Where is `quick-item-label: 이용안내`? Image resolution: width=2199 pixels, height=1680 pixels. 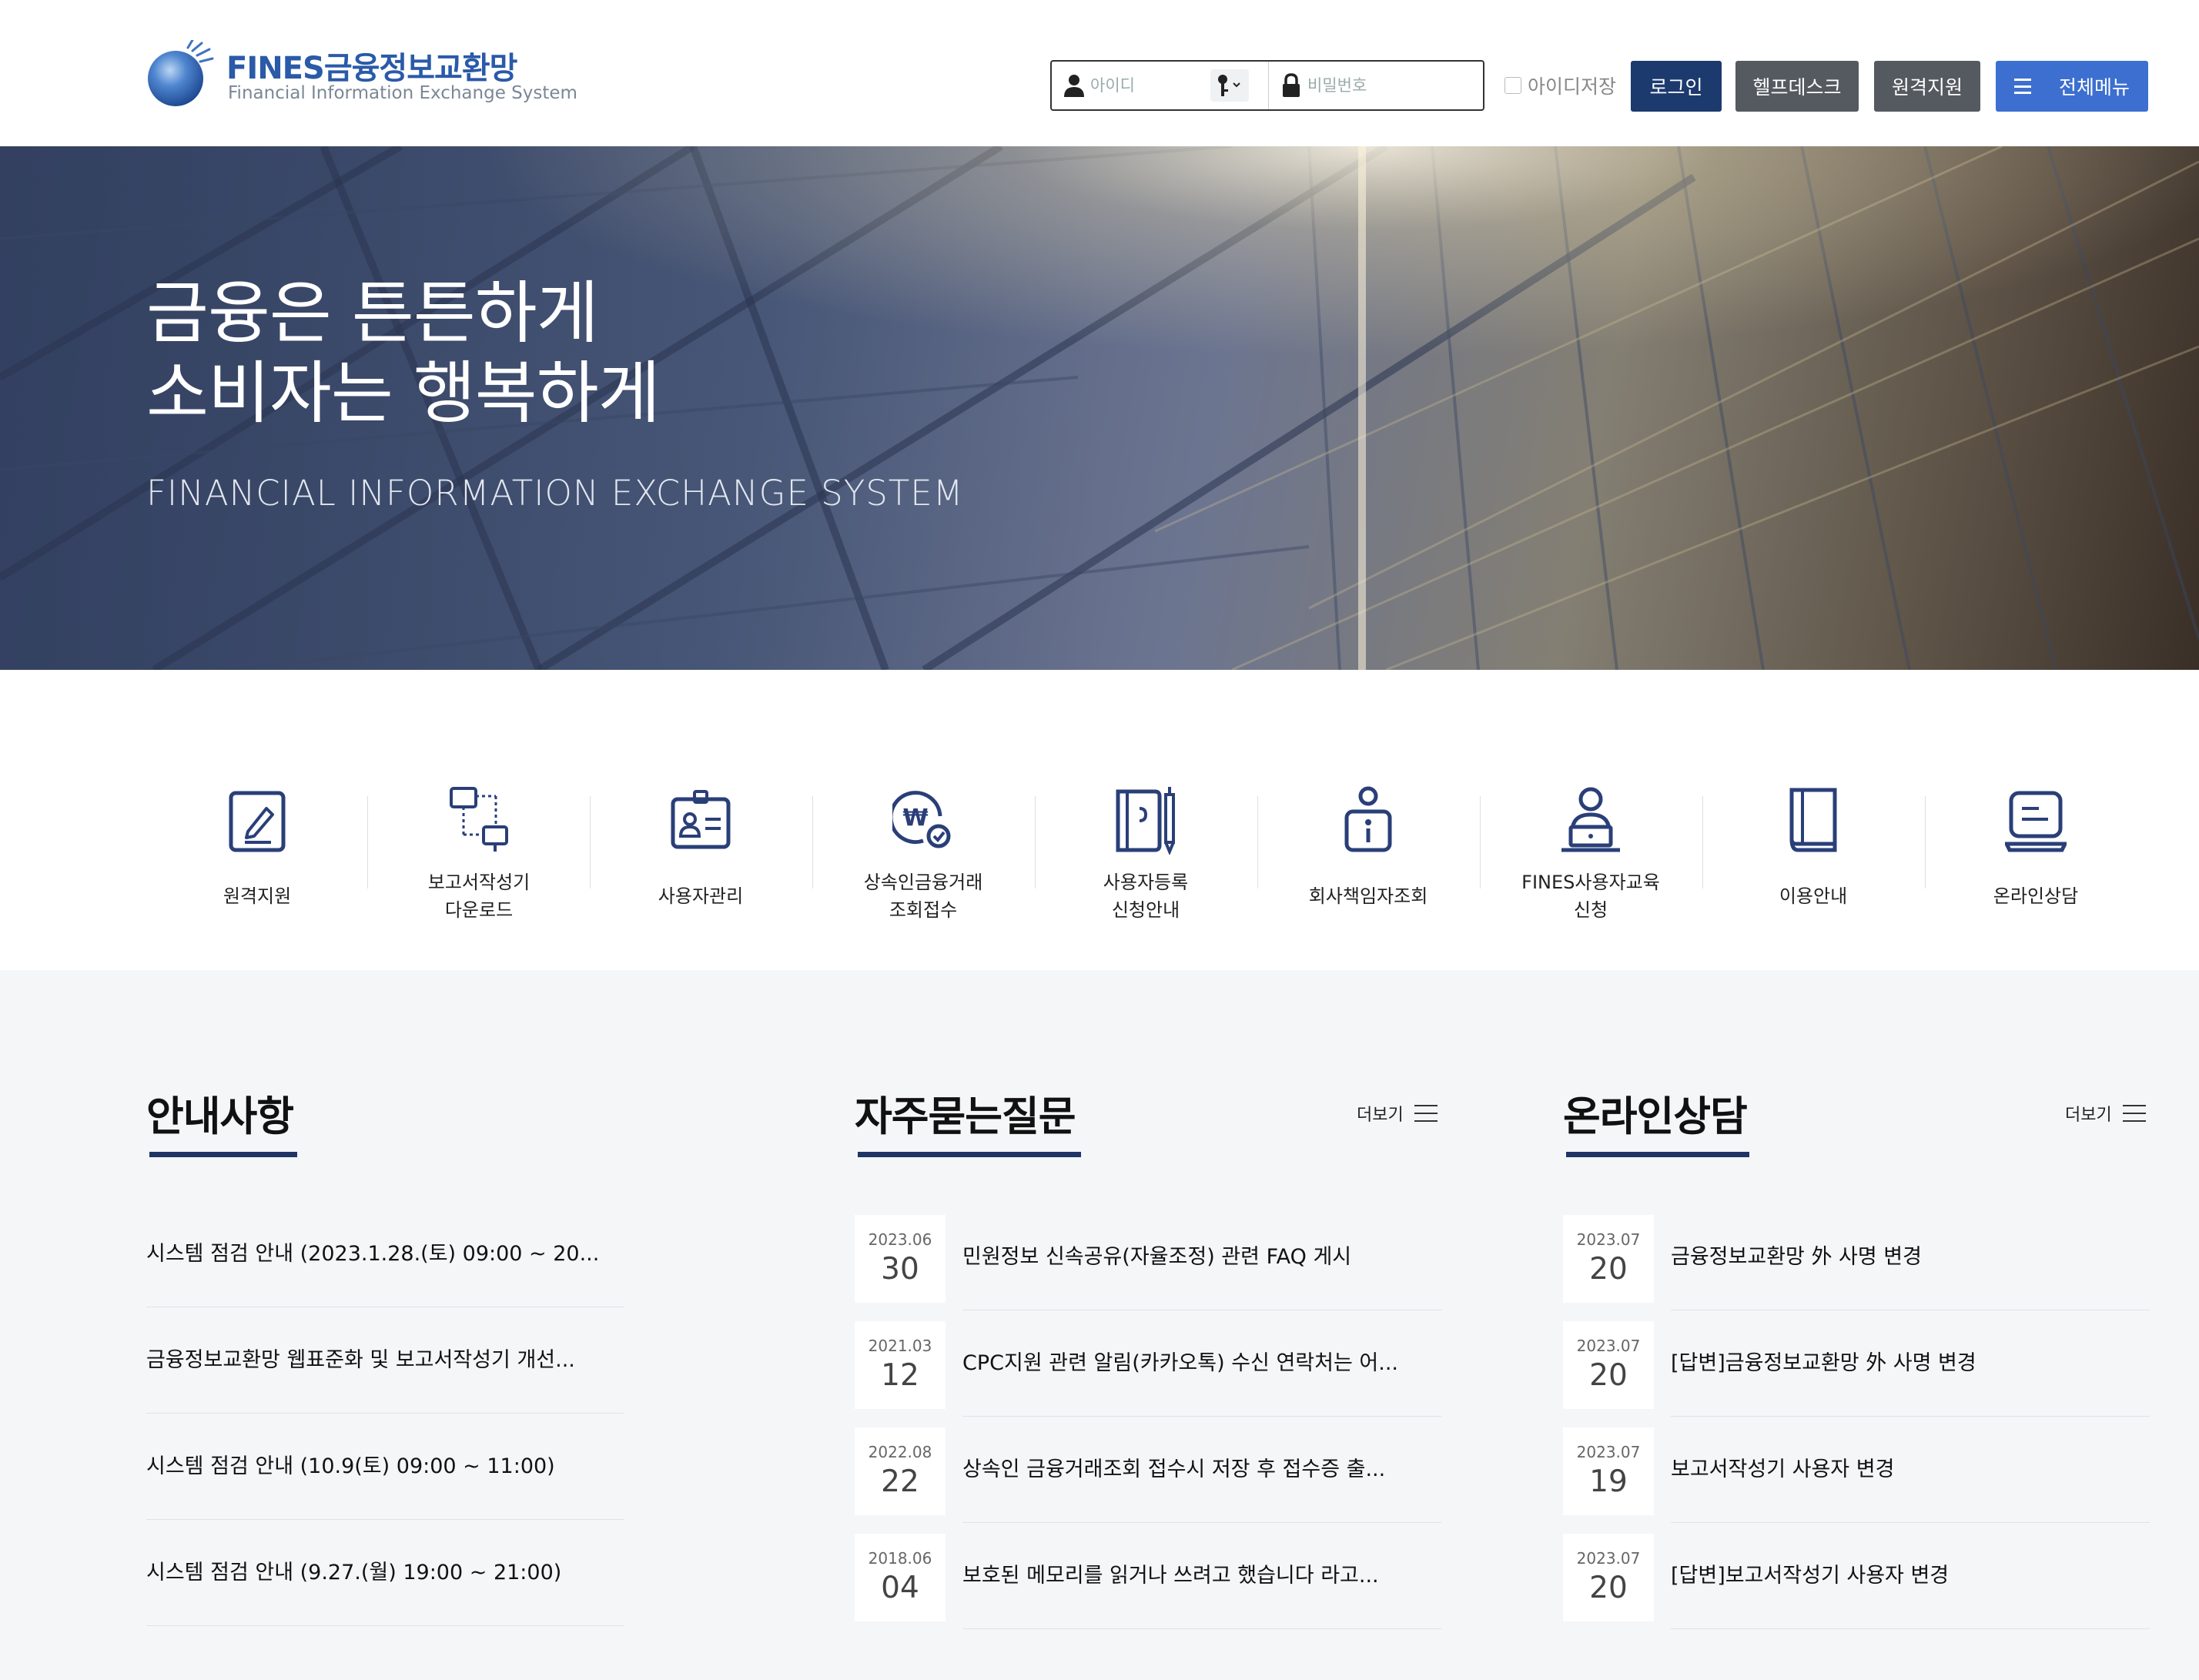
quick-item-label: 이용안내 is located at coordinates (1814, 896).